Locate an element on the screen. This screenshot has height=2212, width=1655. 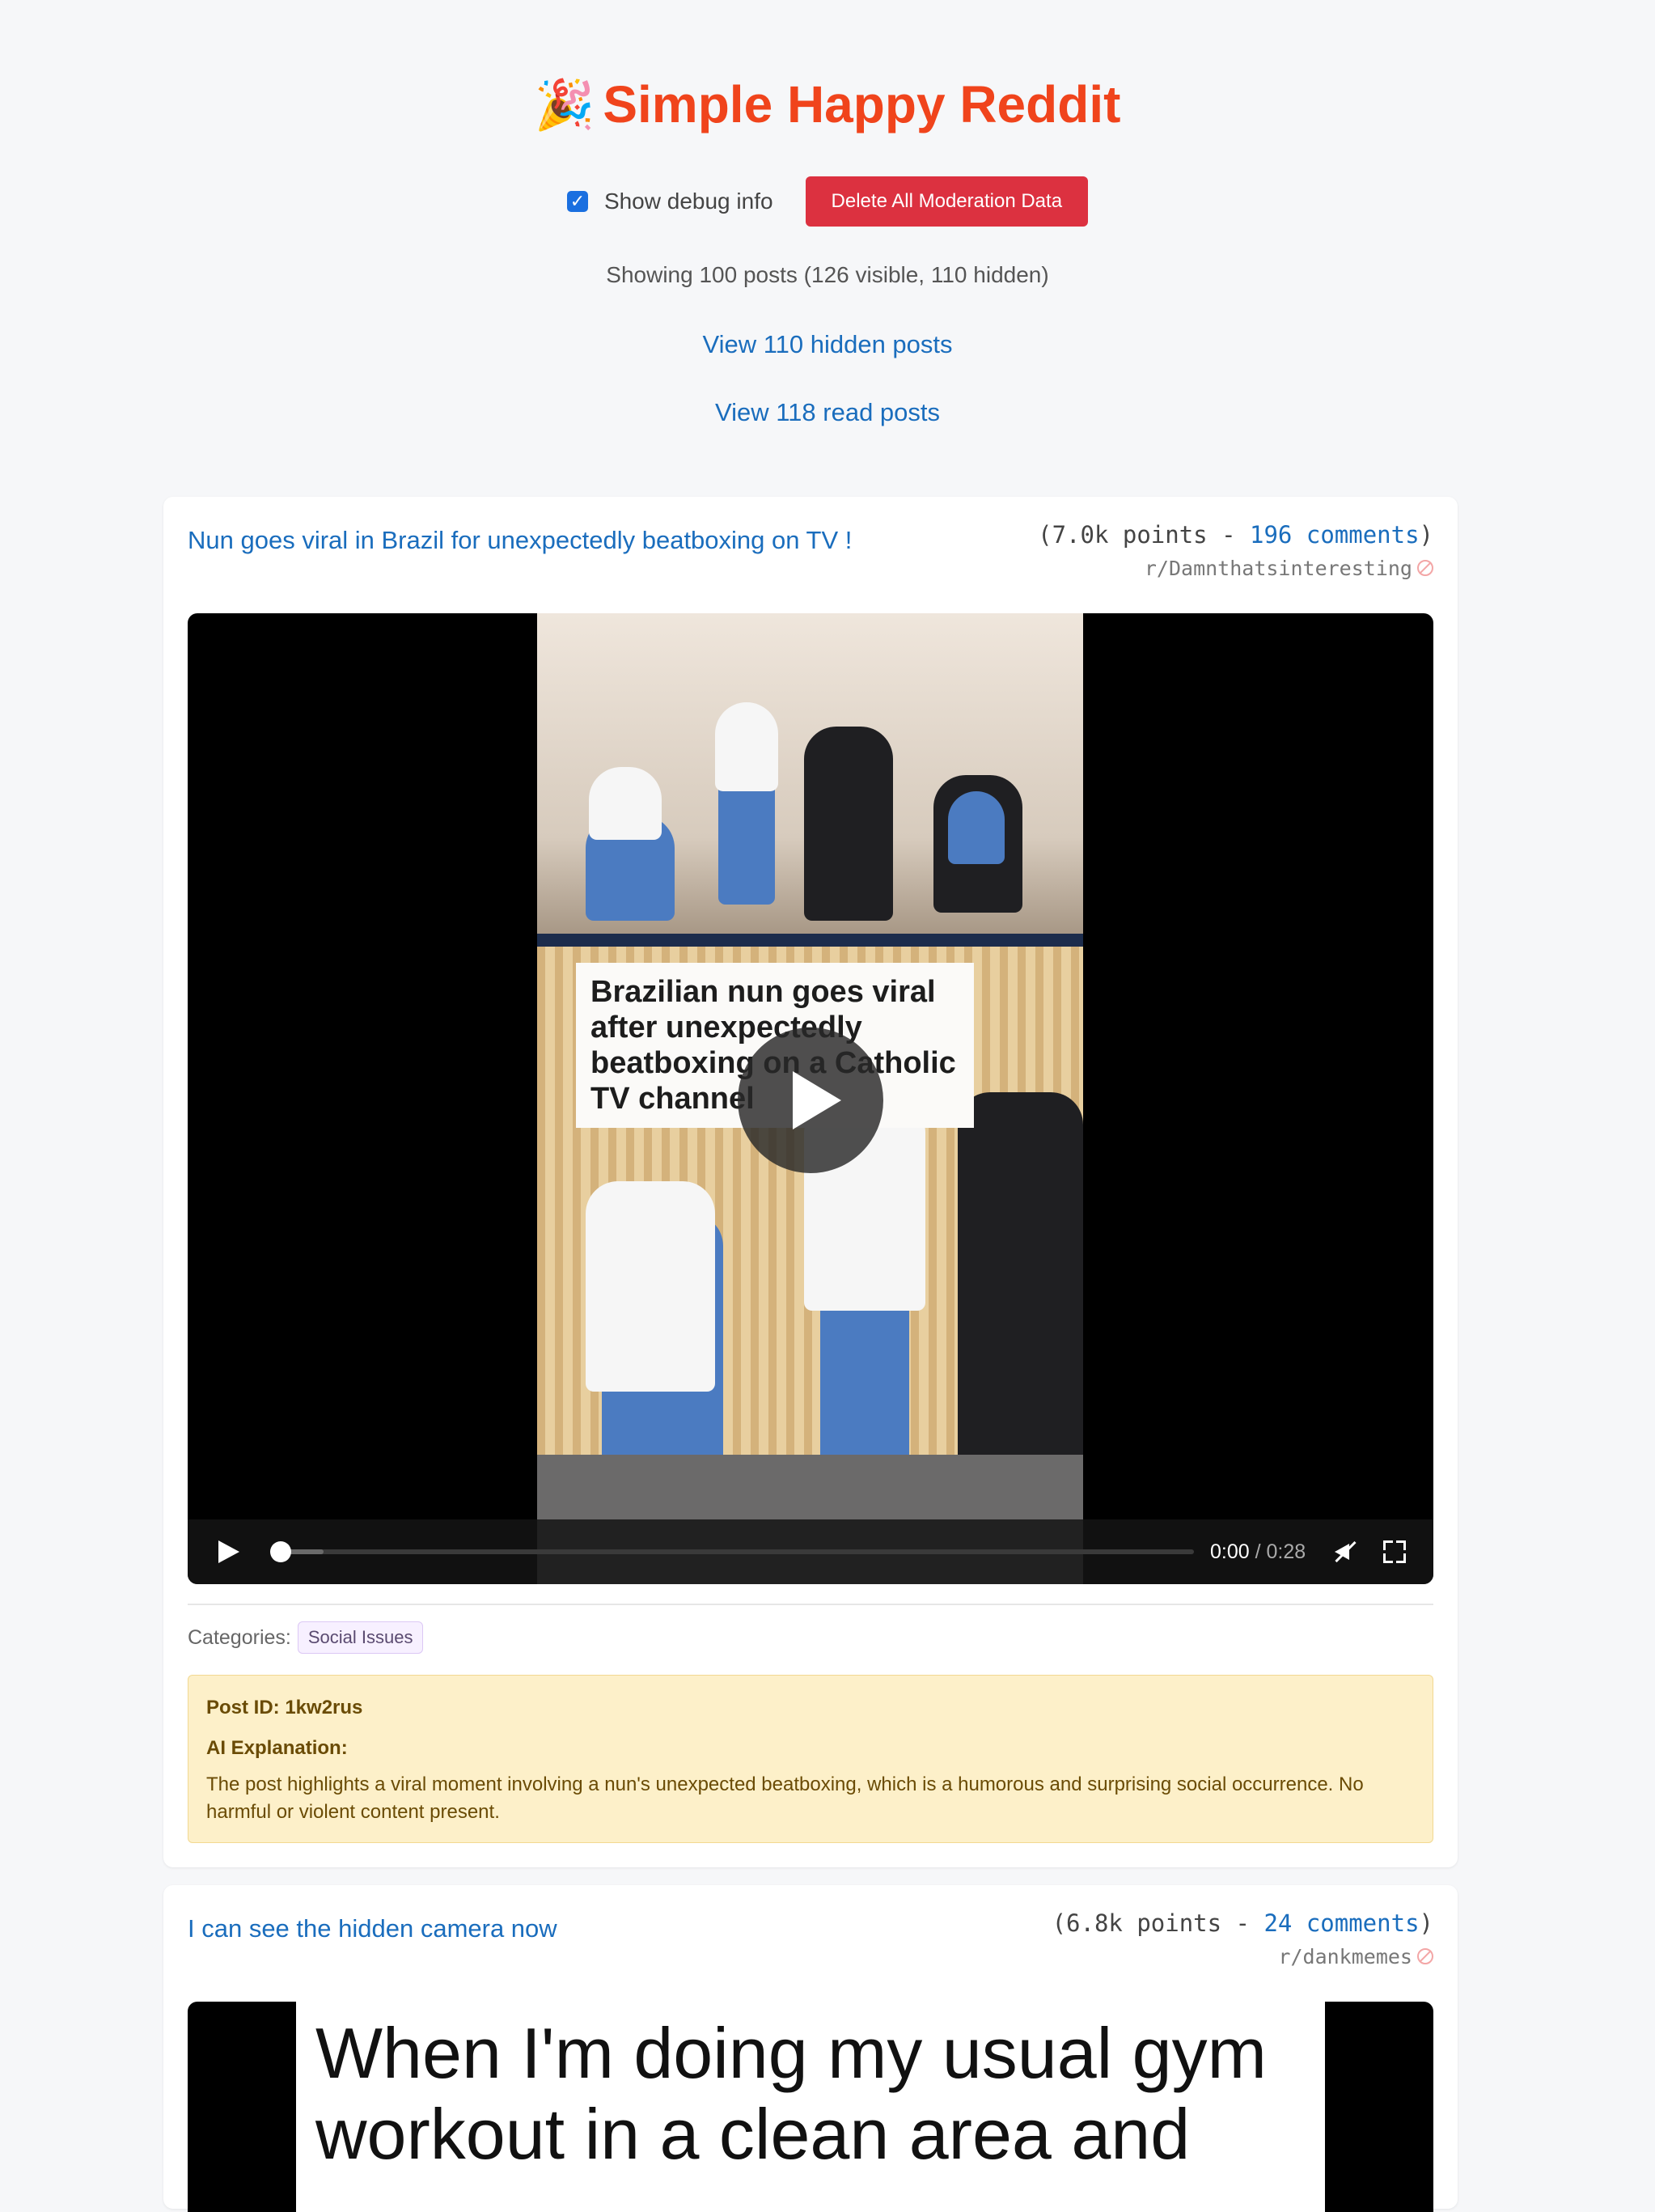
video-separator is located at coordinates (810, 940).